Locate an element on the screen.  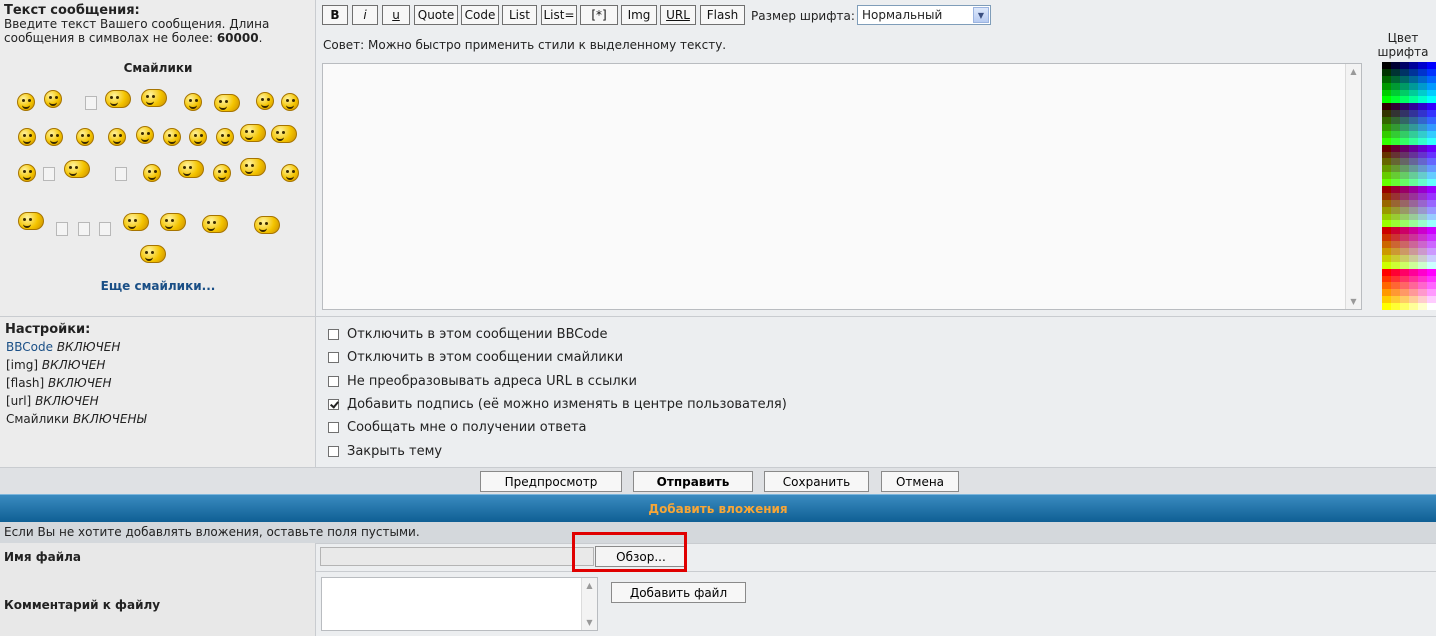
chevron-down-icon: ▼ is located at coordinates (981, 15).